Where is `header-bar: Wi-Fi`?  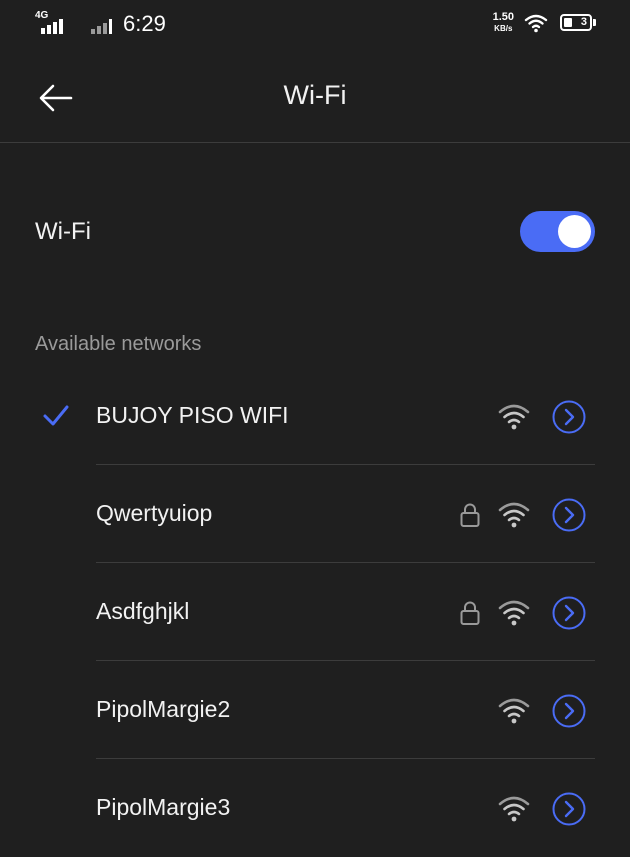 header-bar: Wi-Fi is located at coordinates (315, 97).